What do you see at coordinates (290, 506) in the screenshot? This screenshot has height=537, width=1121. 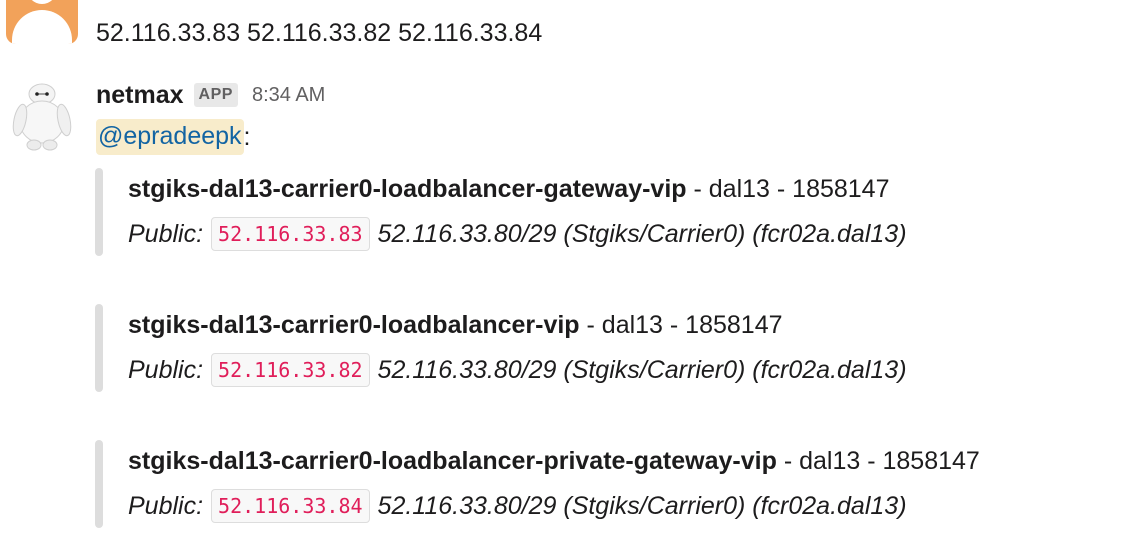 I see `ip-address-code: 52.116.33.84` at bounding box center [290, 506].